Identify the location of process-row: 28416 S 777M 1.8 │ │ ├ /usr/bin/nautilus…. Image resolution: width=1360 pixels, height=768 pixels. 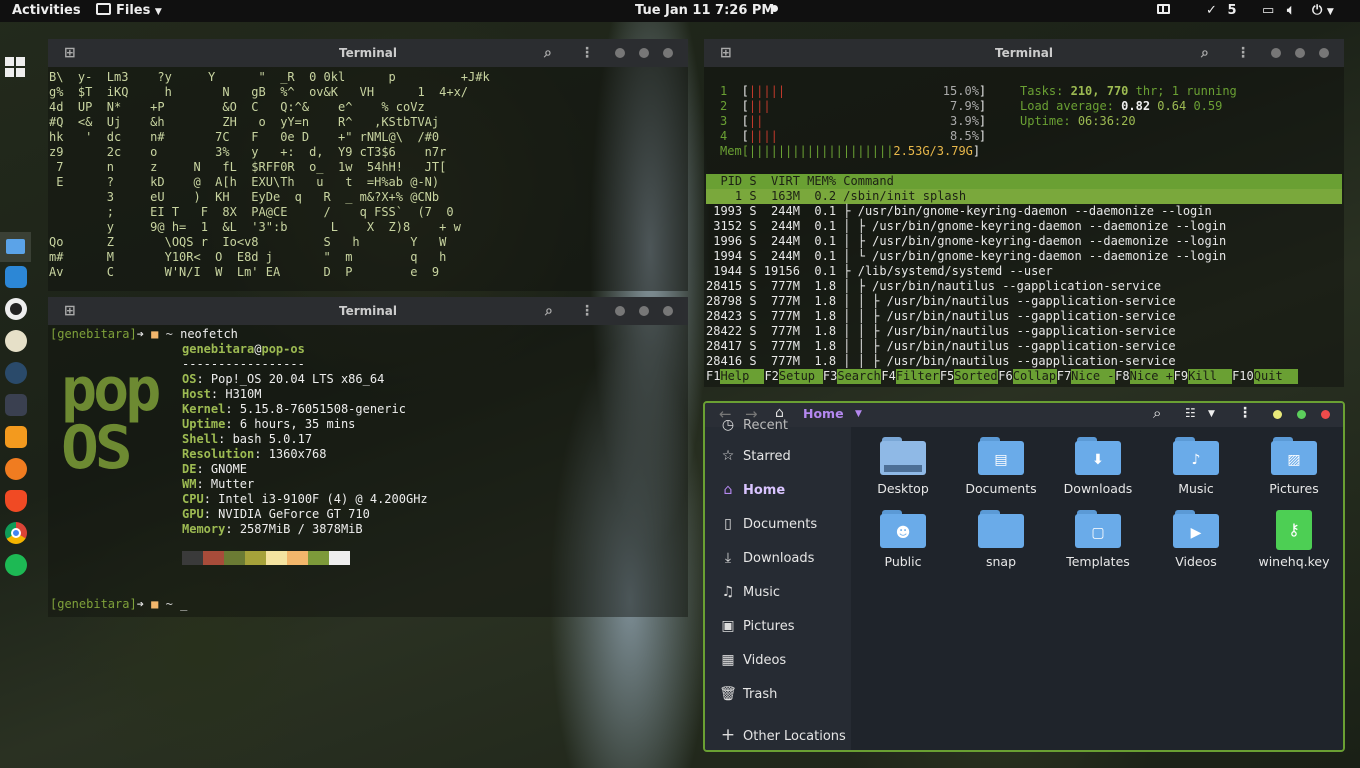
(1024, 361).